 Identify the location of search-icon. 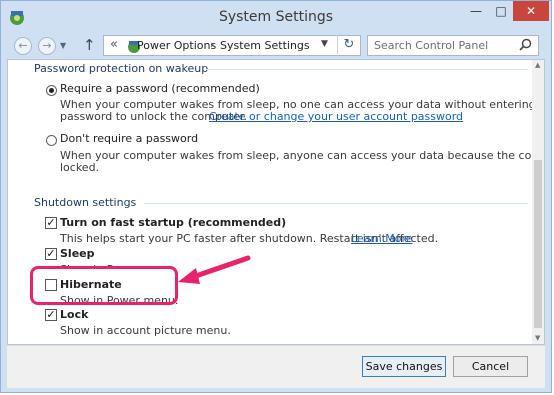
(525, 44).